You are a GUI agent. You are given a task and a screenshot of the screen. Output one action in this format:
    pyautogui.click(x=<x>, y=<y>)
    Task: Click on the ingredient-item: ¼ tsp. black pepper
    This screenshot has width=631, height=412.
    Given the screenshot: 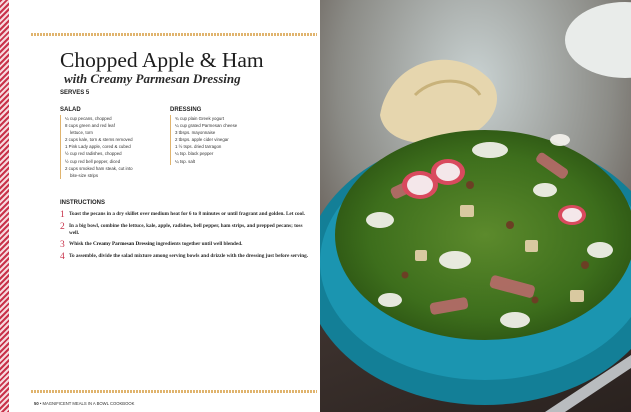 What is the action you would take?
    pyautogui.click(x=194, y=154)
    